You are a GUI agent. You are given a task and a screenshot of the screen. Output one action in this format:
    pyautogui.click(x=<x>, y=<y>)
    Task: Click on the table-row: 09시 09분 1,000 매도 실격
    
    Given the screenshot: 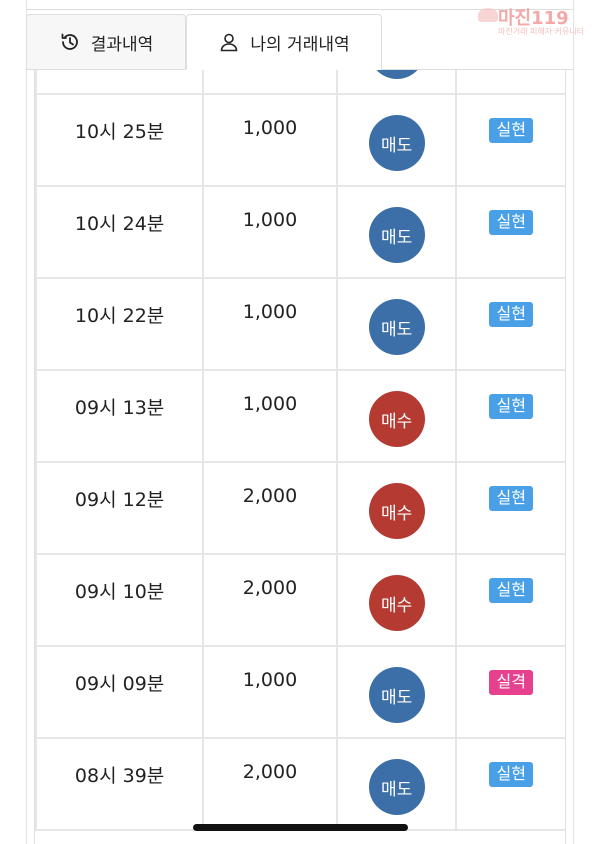 What is the action you would take?
    pyautogui.click(x=300, y=692)
    